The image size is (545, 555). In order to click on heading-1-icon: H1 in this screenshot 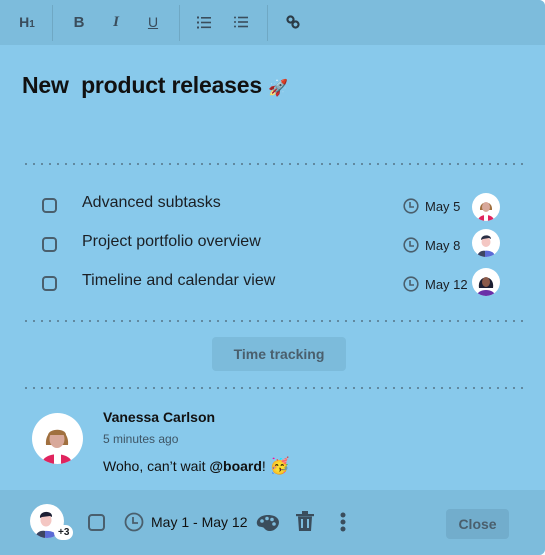, I will do `click(27, 22)`.